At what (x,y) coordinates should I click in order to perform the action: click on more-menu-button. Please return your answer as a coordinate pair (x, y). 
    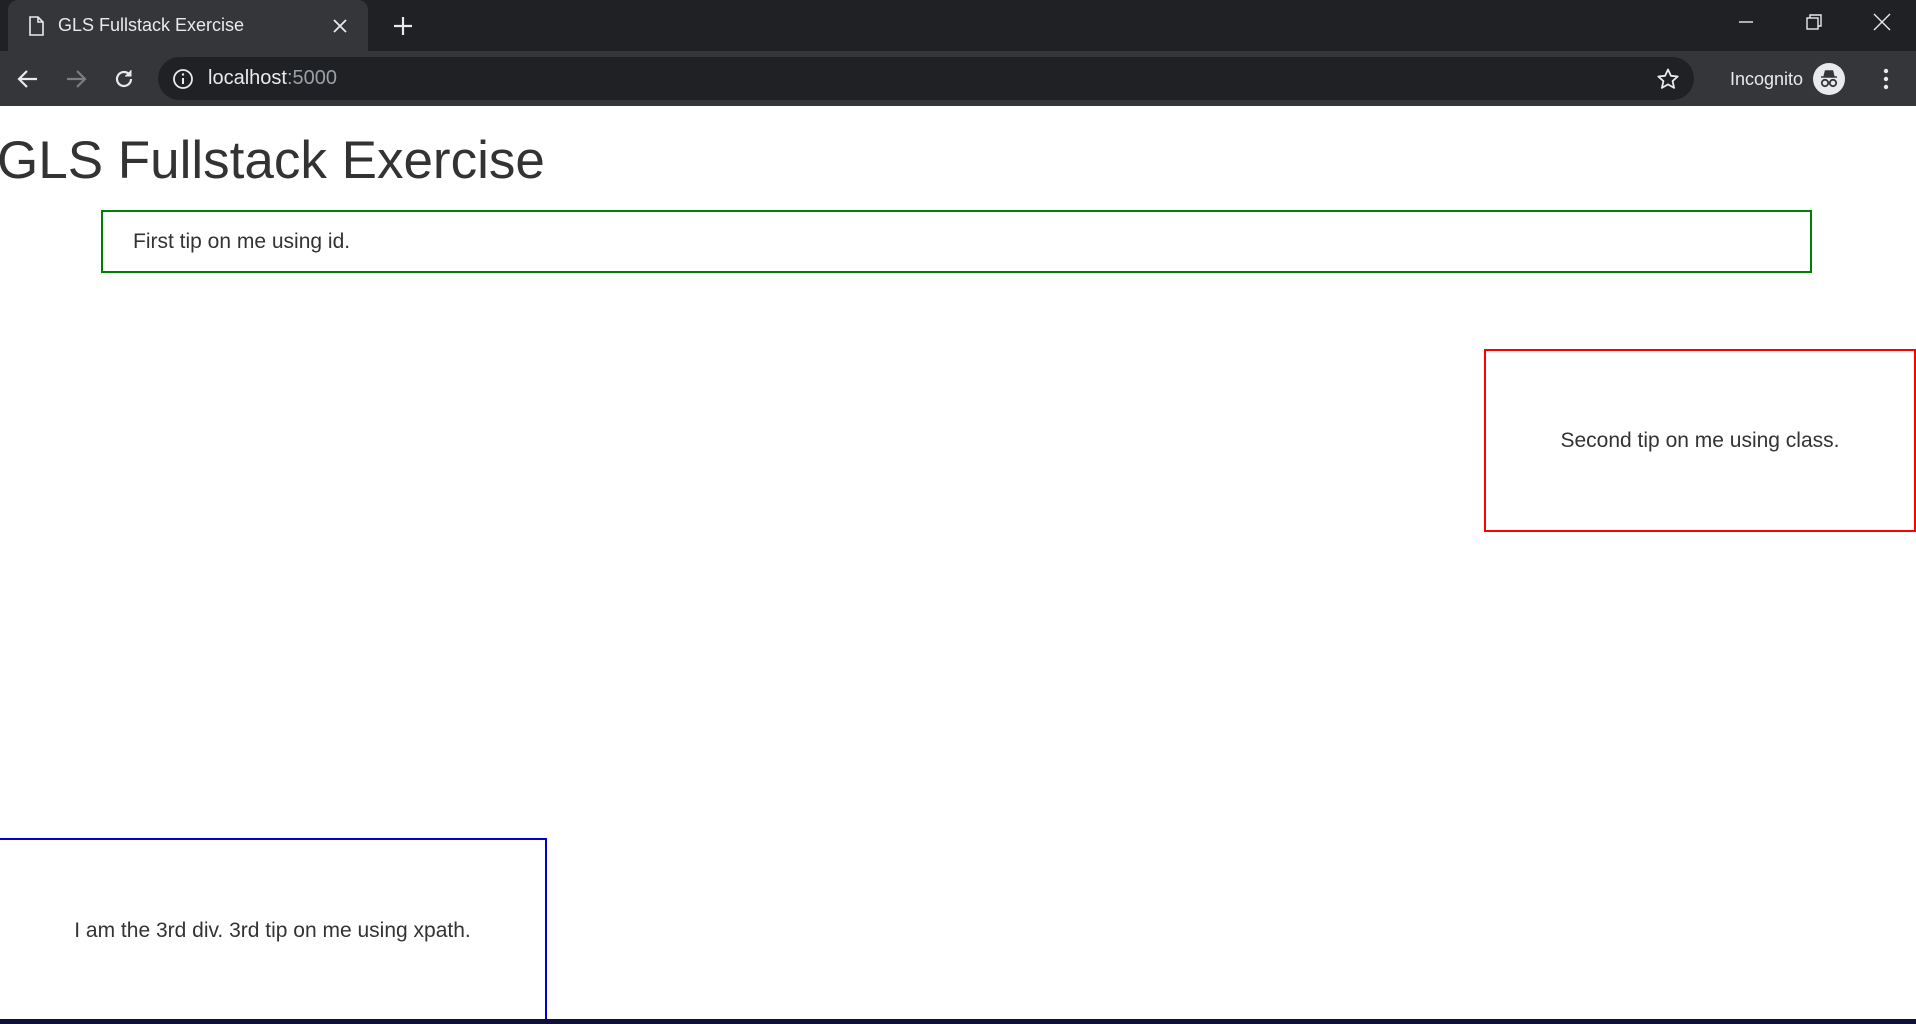
    Looking at the image, I should click on (1886, 79).